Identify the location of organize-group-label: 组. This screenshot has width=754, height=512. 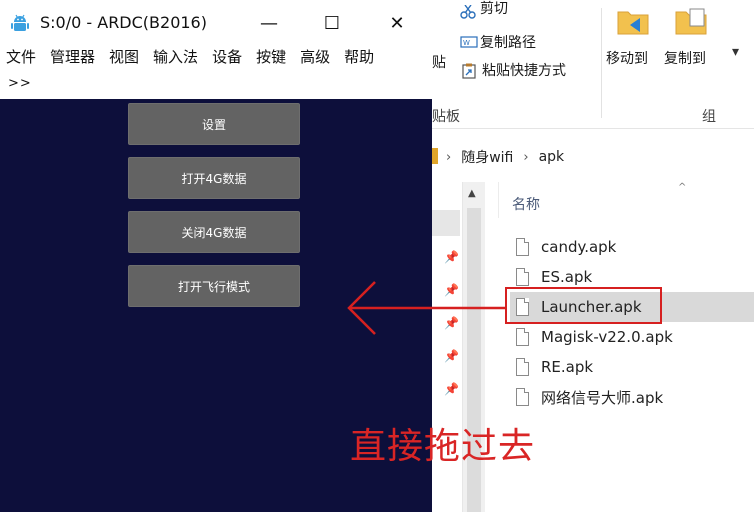
(709, 117).